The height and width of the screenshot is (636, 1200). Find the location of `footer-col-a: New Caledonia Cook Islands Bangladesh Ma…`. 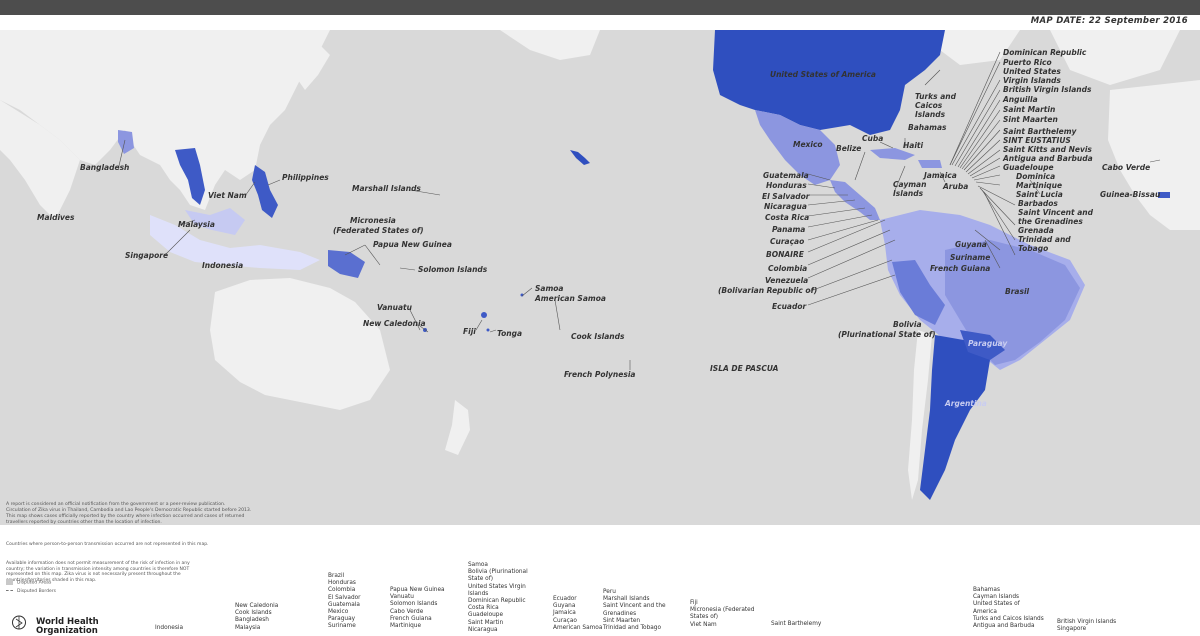

footer-col-a: New Caledonia Cook Islands Bangladesh Ma… is located at coordinates (256, 617).